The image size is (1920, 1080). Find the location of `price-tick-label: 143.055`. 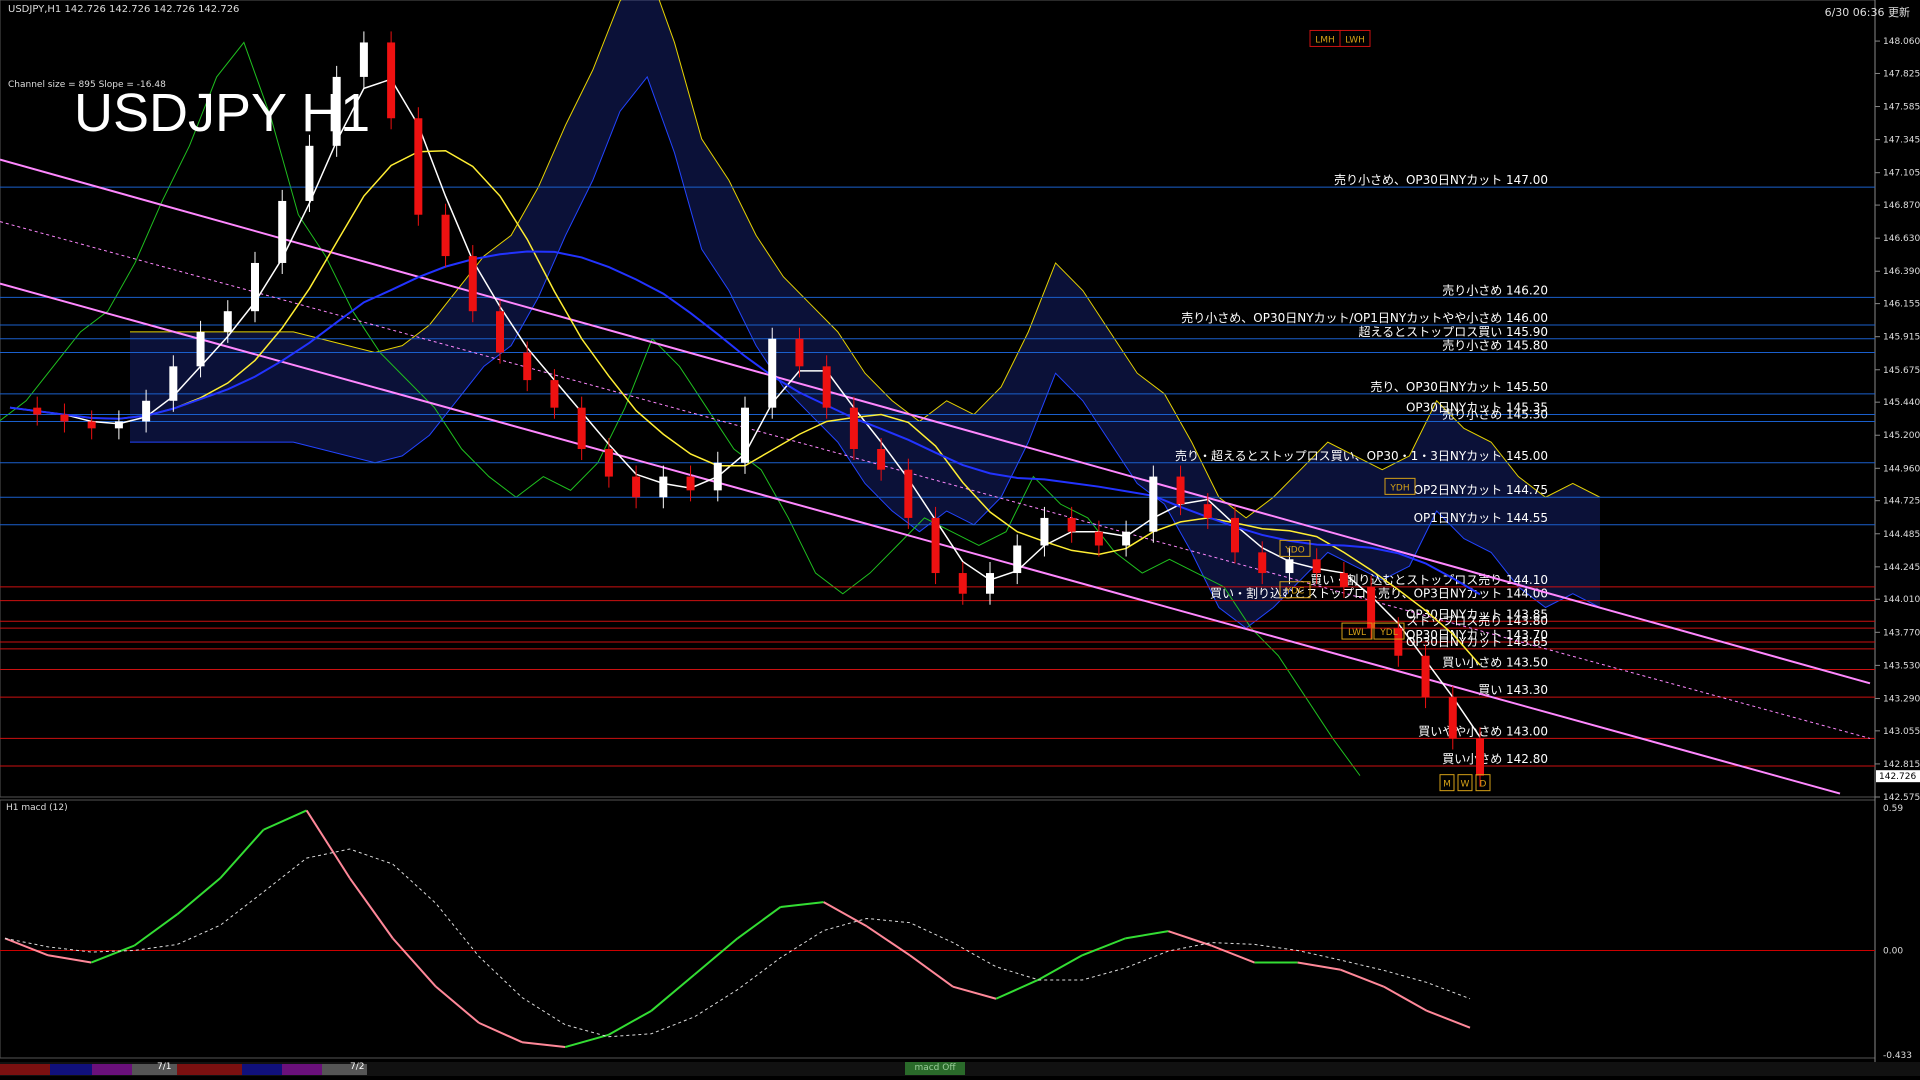

price-tick-label: 143.055 is located at coordinates (1901, 732).